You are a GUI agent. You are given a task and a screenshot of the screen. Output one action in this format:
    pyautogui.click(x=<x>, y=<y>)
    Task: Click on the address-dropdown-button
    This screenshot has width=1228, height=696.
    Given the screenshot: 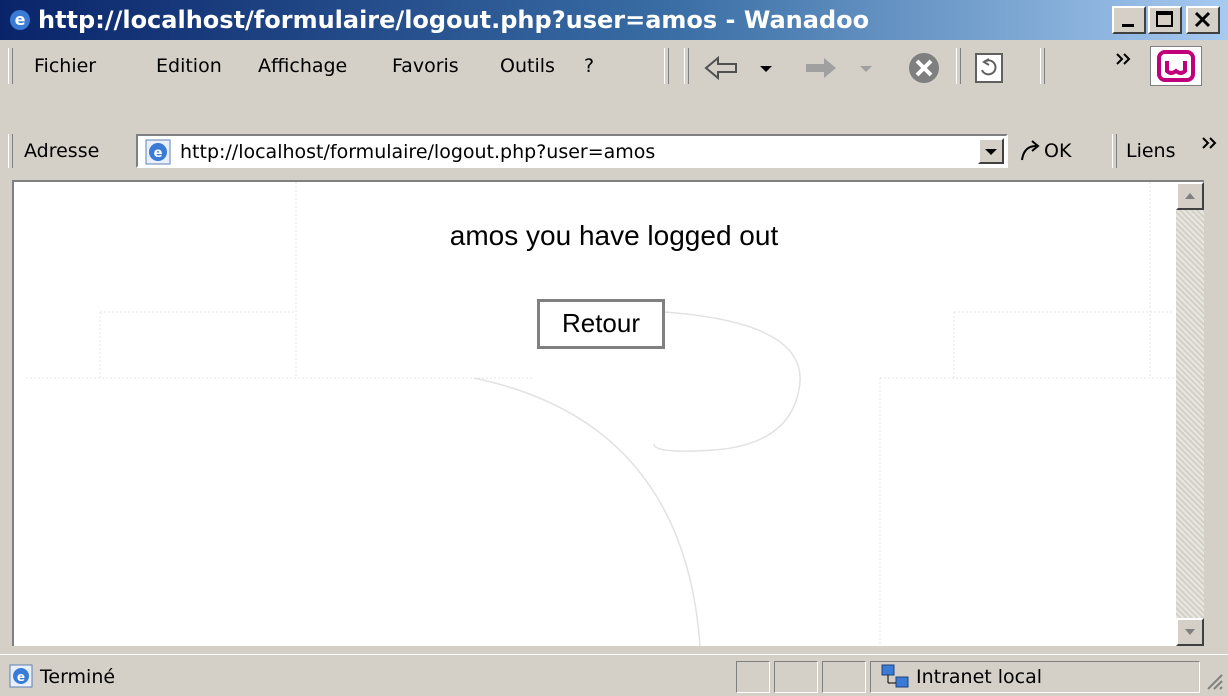 What is the action you would take?
    pyautogui.click(x=991, y=151)
    